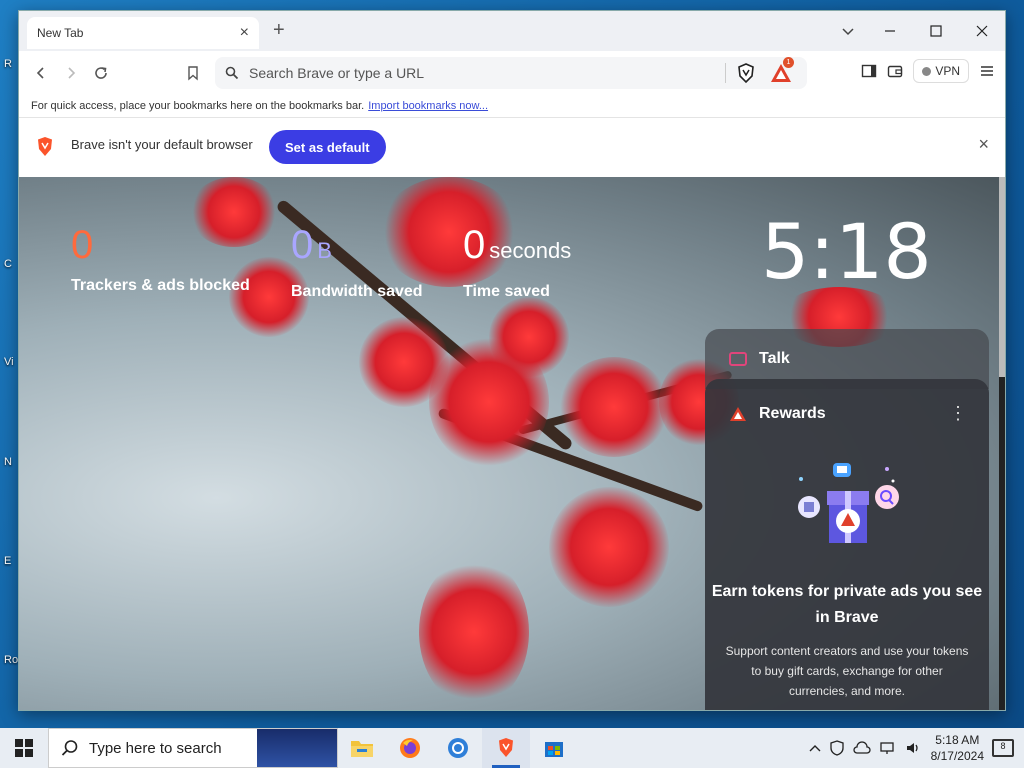 The width and height of the screenshot is (1024, 768). Describe the element at coordinates (101, 73) in the screenshot. I see `reload-button` at that location.